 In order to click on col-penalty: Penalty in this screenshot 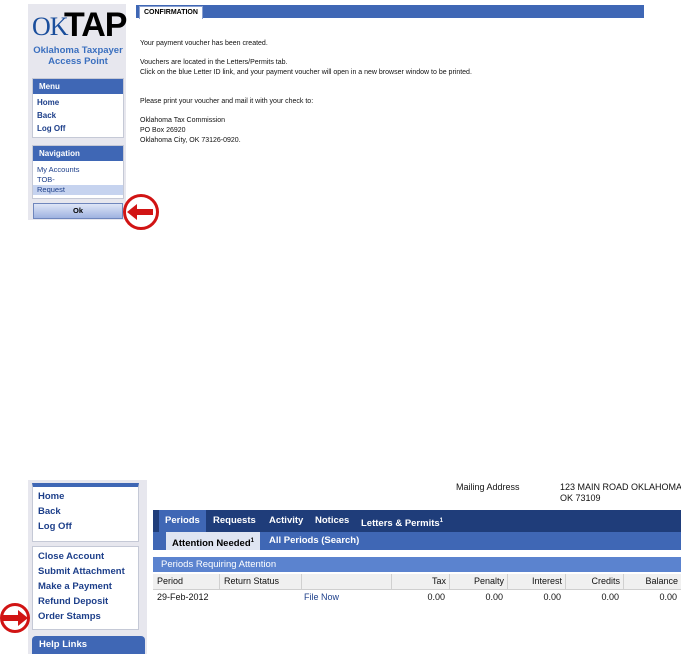, I will do `click(476, 581)`.